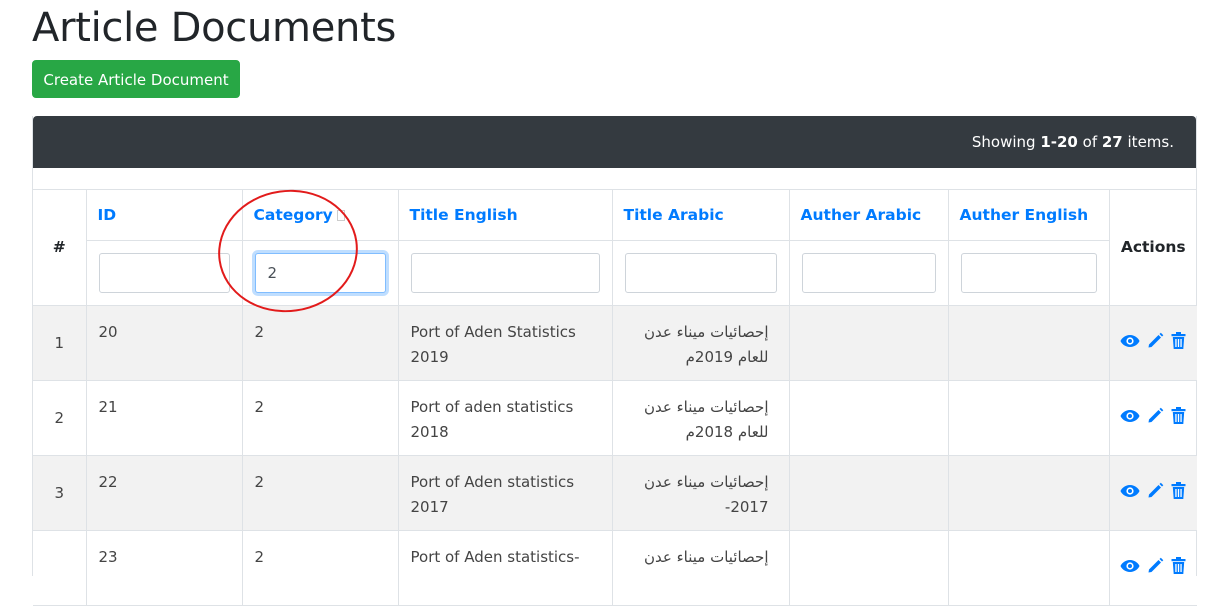 This screenshot has width=1230, height=606. Describe the element at coordinates (700, 492) in the screenshot. I see `cell-title-arabic: إحصائيات ميناء عدن 2017-` at that location.